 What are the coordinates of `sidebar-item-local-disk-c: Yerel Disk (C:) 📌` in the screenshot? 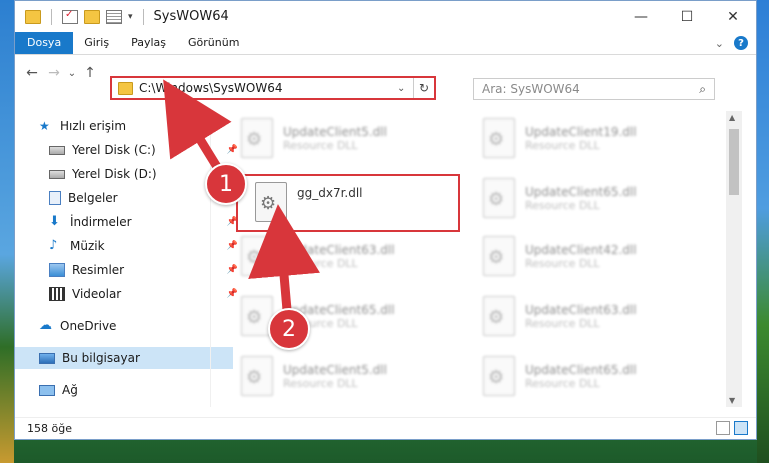 It's located at (129, 150).